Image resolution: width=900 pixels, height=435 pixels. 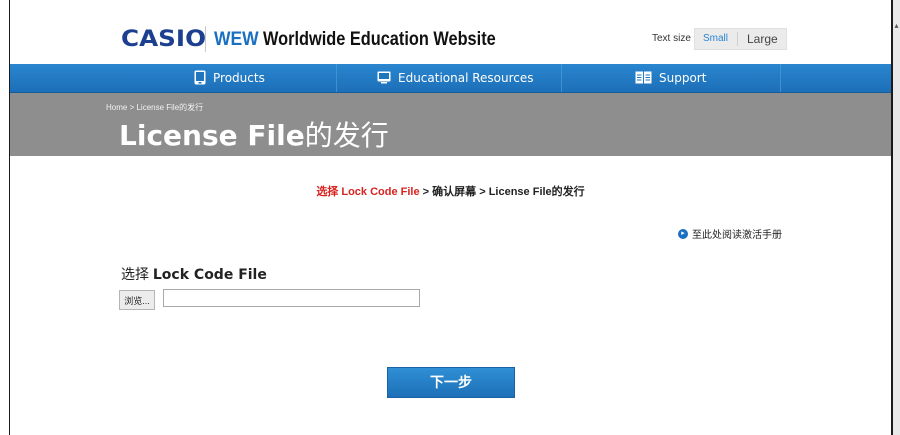 I want to click on breadcrumb-current: License File的发行, so click(x=170, y=107).